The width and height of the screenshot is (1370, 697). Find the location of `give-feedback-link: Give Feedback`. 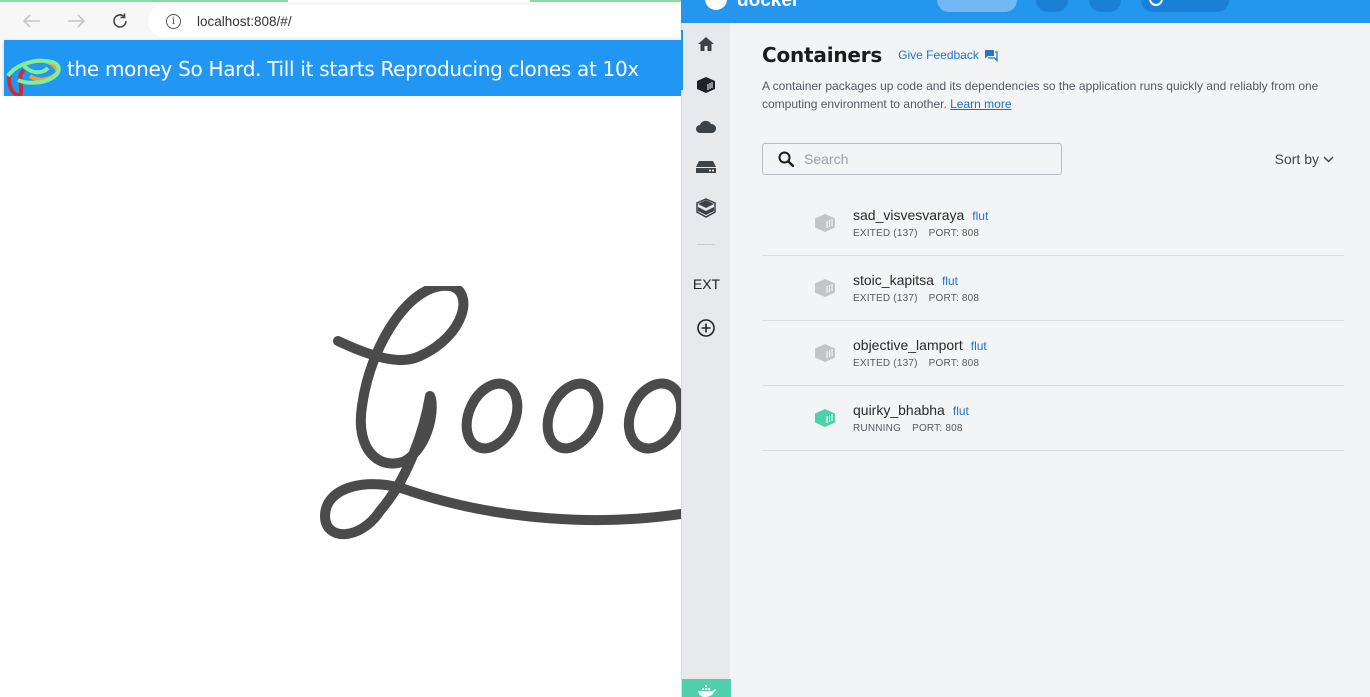

give-feedback-link: Give Feedback is located at coordinates (948, 55).